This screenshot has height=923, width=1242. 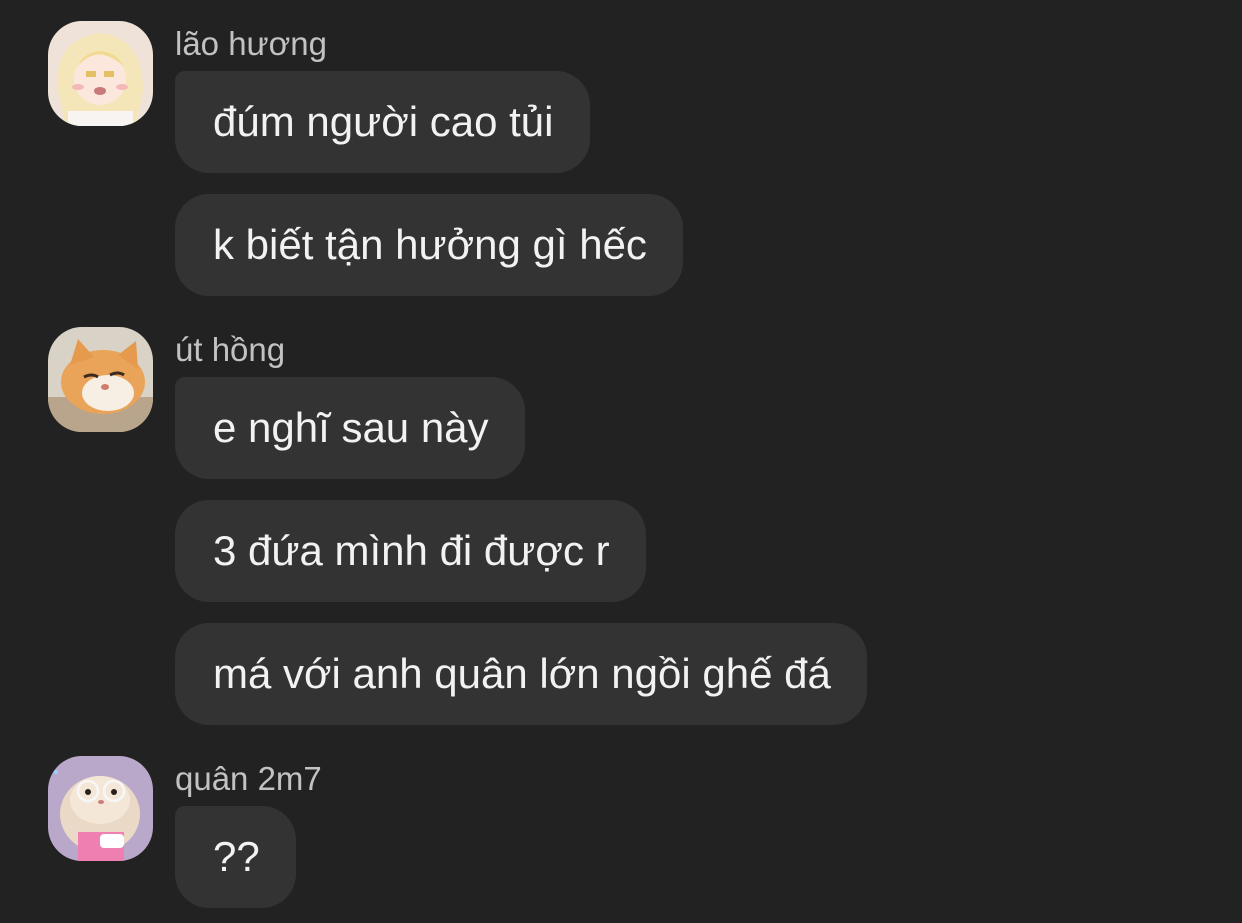 I want to click on hamster-glasses-avatar-image, so click(x=100, y=808).